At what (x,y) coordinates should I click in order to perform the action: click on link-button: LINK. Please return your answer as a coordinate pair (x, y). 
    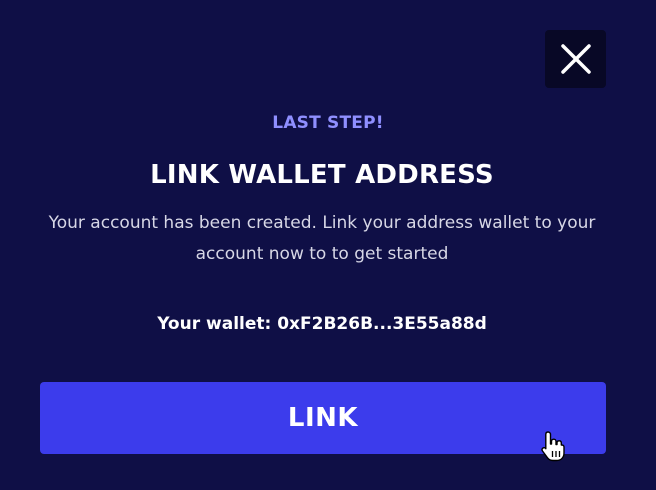
    Looking at the image, I should click on (323, 418).